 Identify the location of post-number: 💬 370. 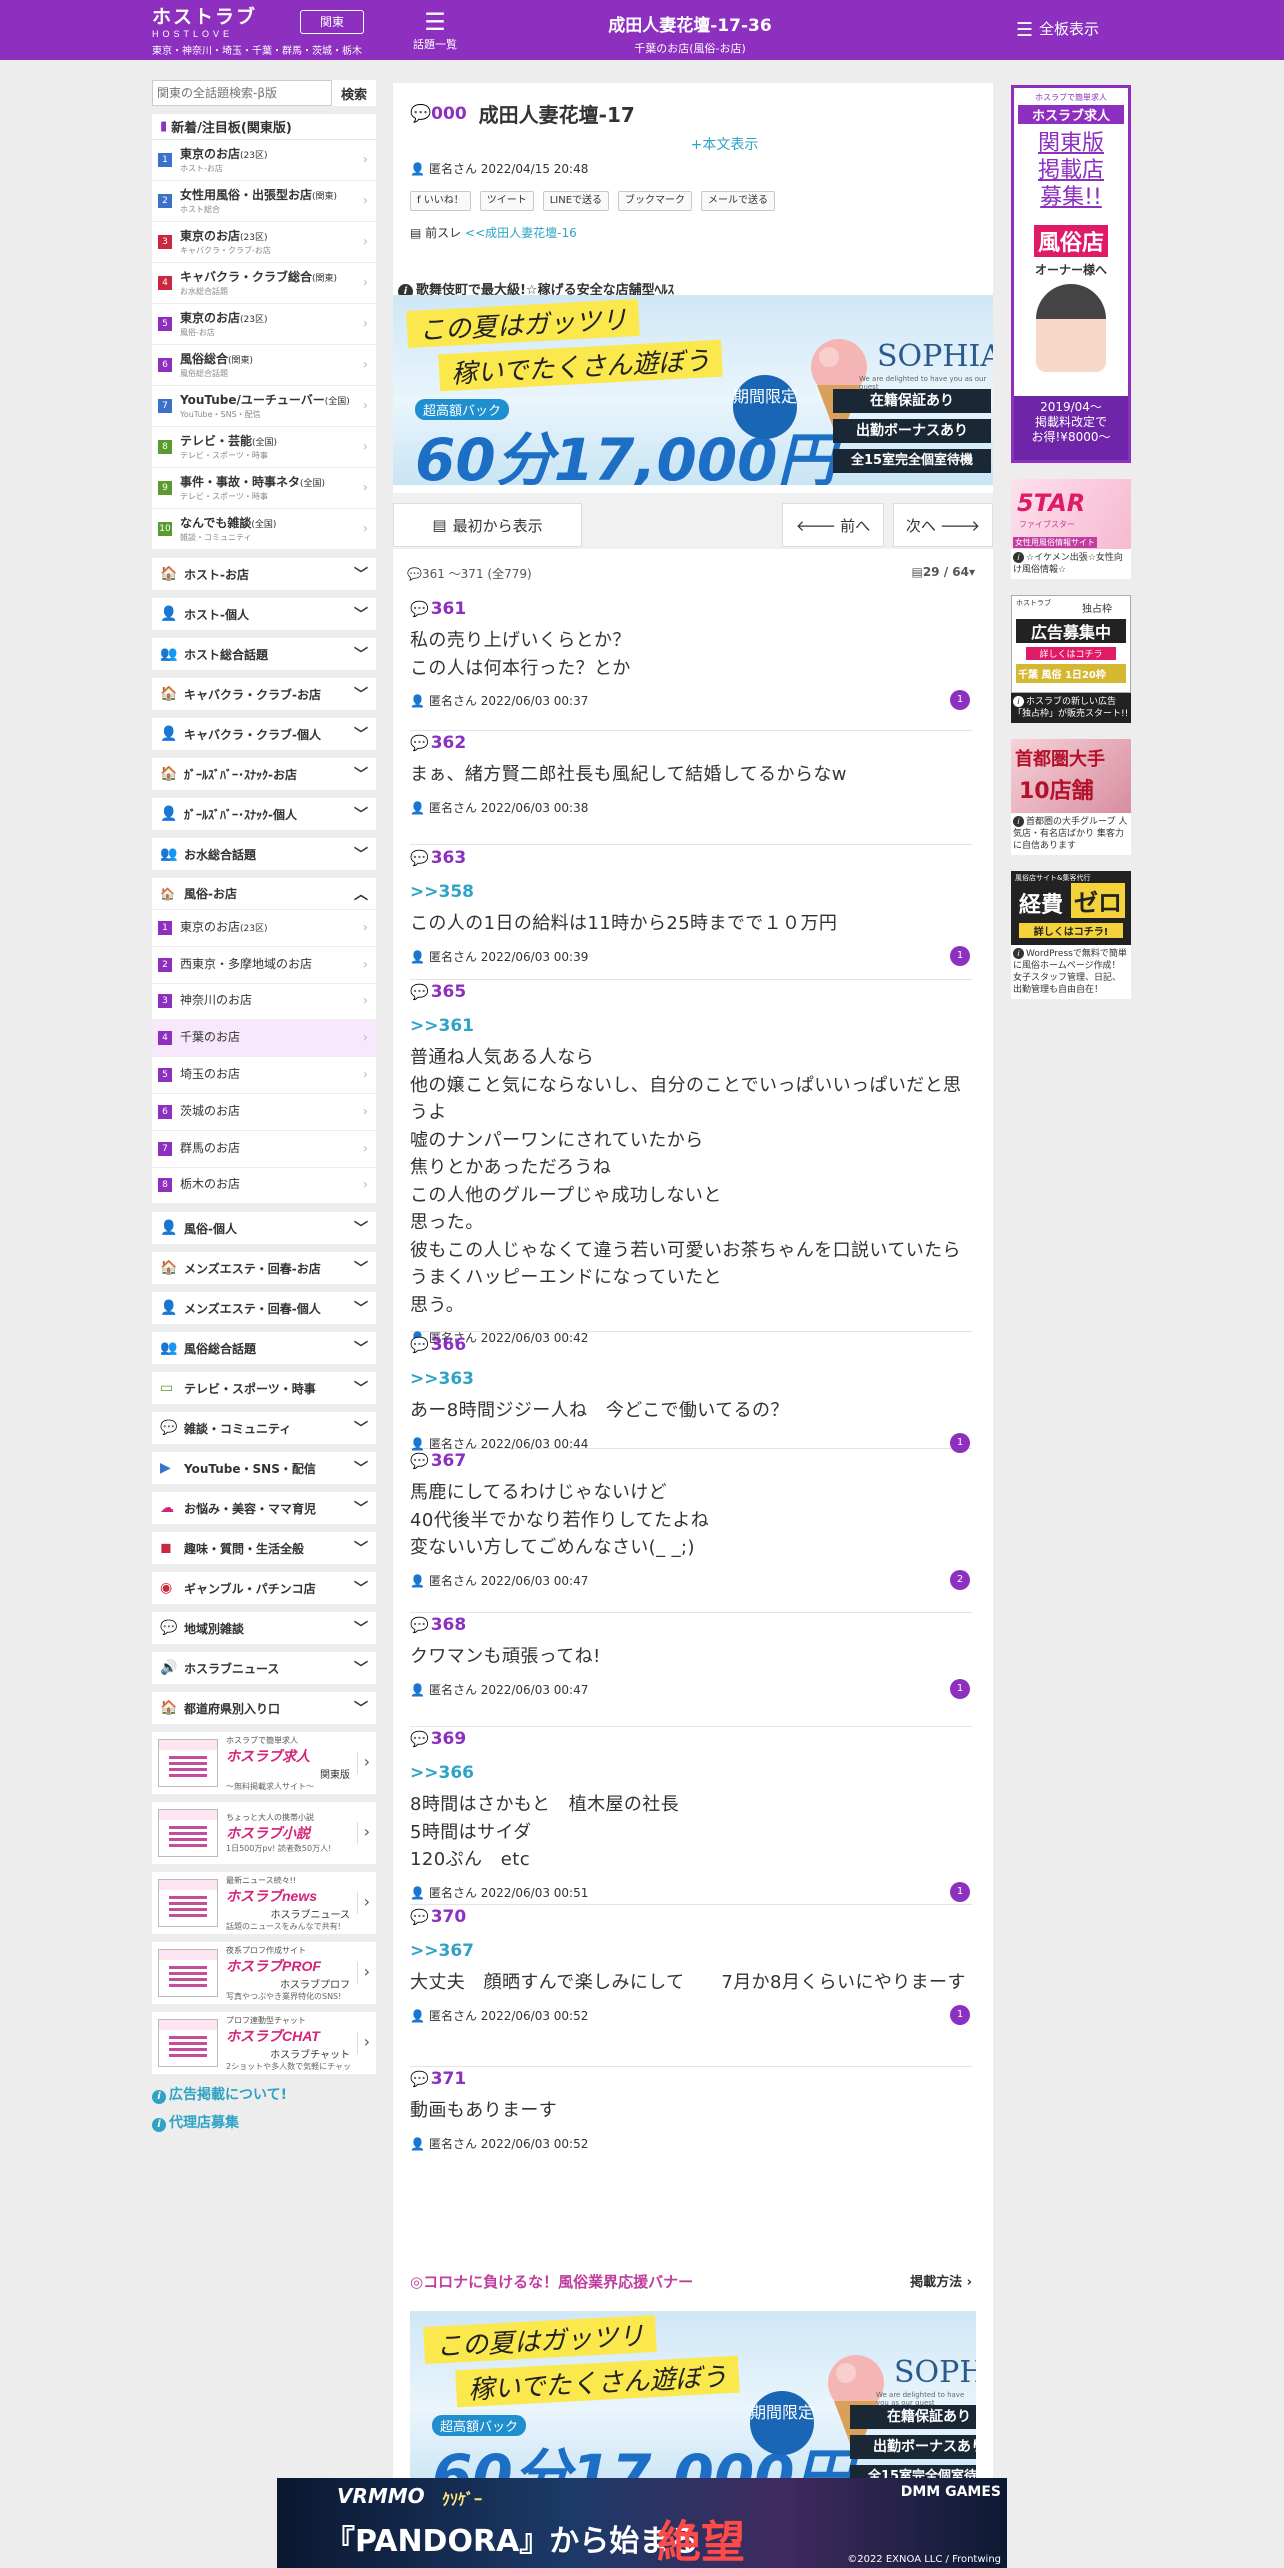
(691, 1917).